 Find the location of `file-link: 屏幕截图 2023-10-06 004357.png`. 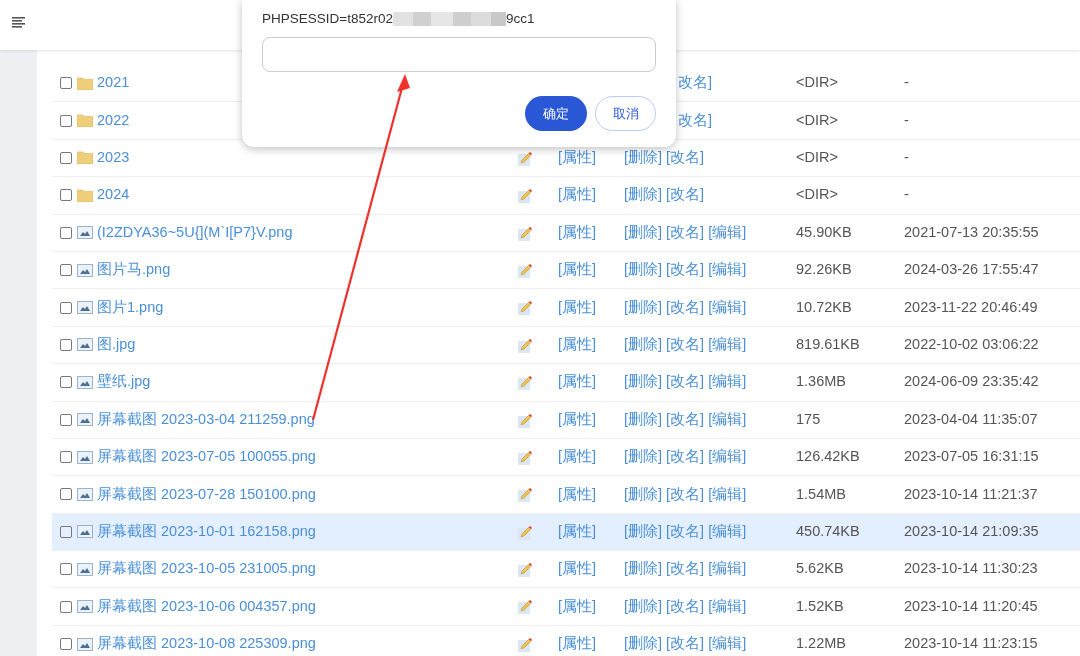

file-link: 屏幕截图 2023-10-06 004357.png is located at coordinates (206, 606).